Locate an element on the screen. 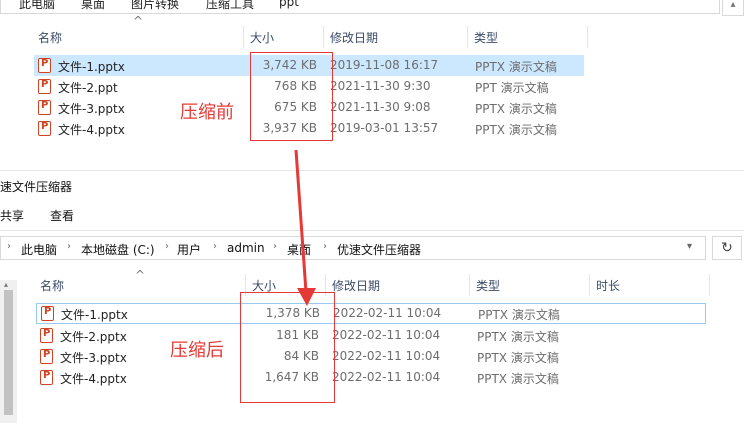  chevron-down-icon: ▾ is located at coordinates (689, 246).